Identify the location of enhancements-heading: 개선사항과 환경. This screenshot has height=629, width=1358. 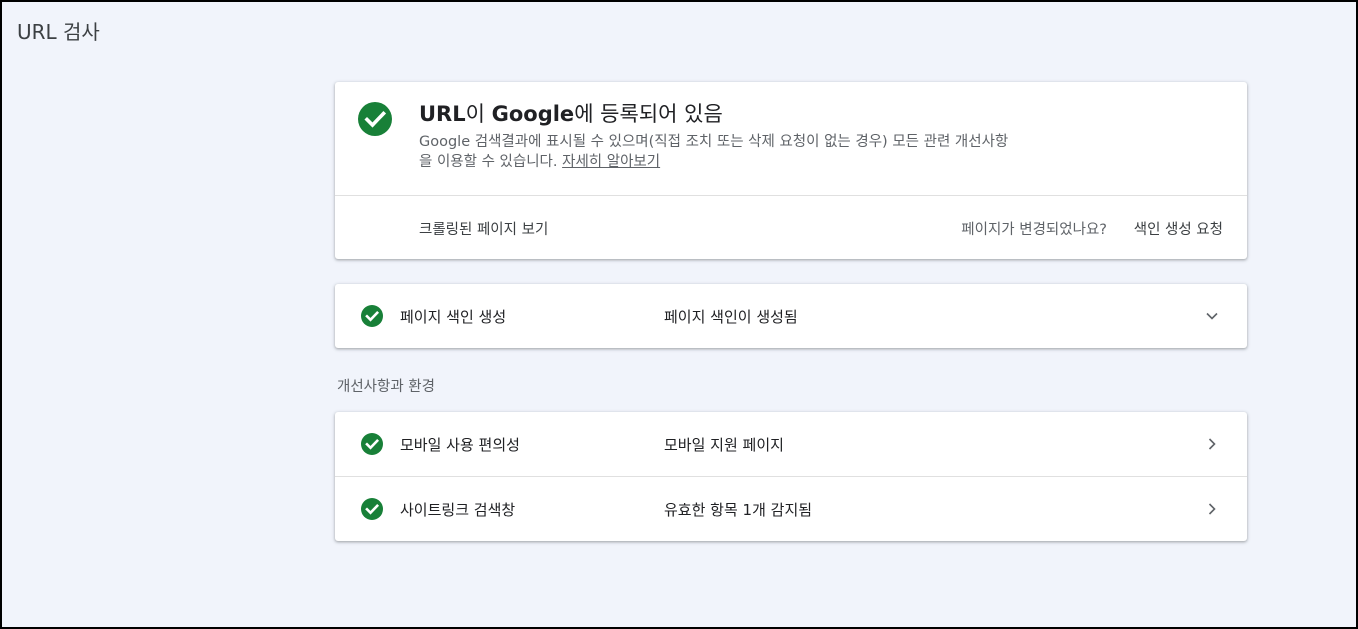
(386, 387).